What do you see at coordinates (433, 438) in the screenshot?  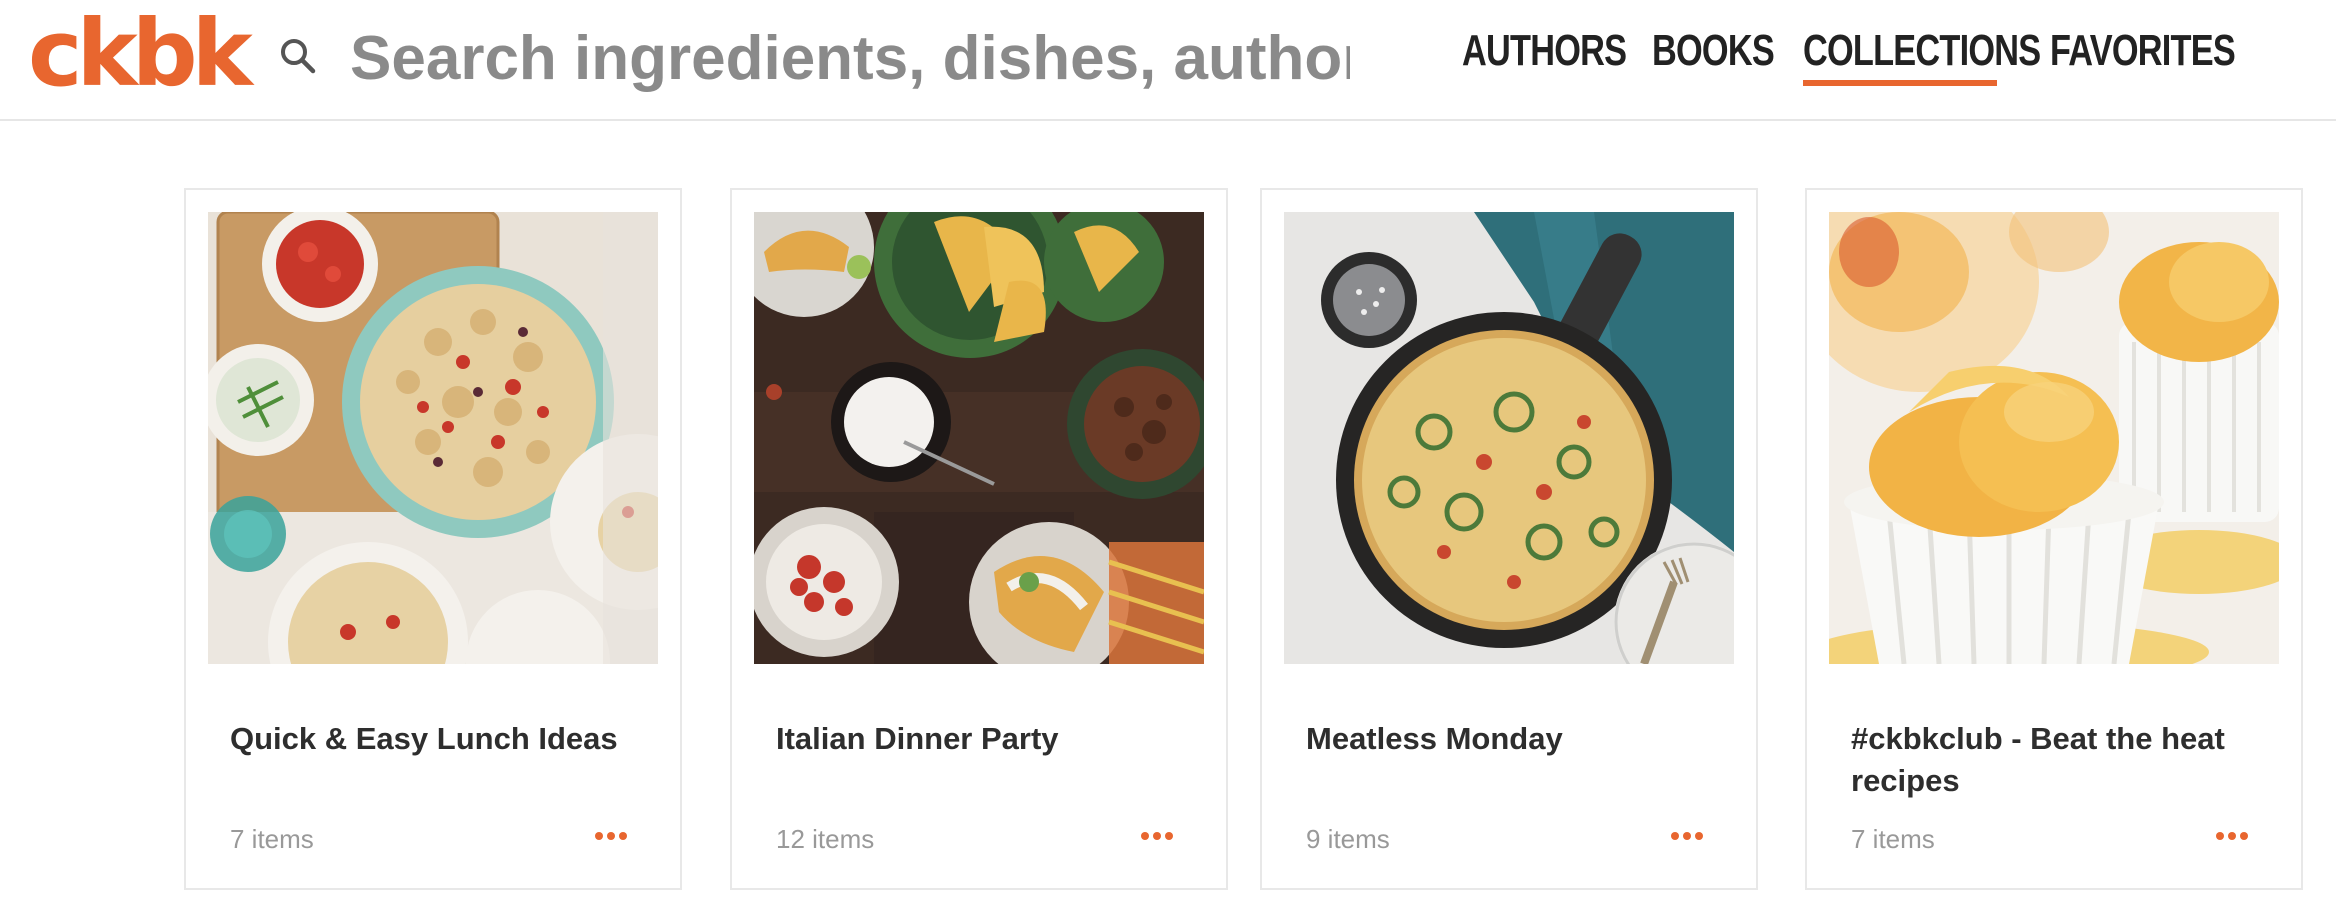 I see `pasta-salad-photo` at bounding box center [433, 438].